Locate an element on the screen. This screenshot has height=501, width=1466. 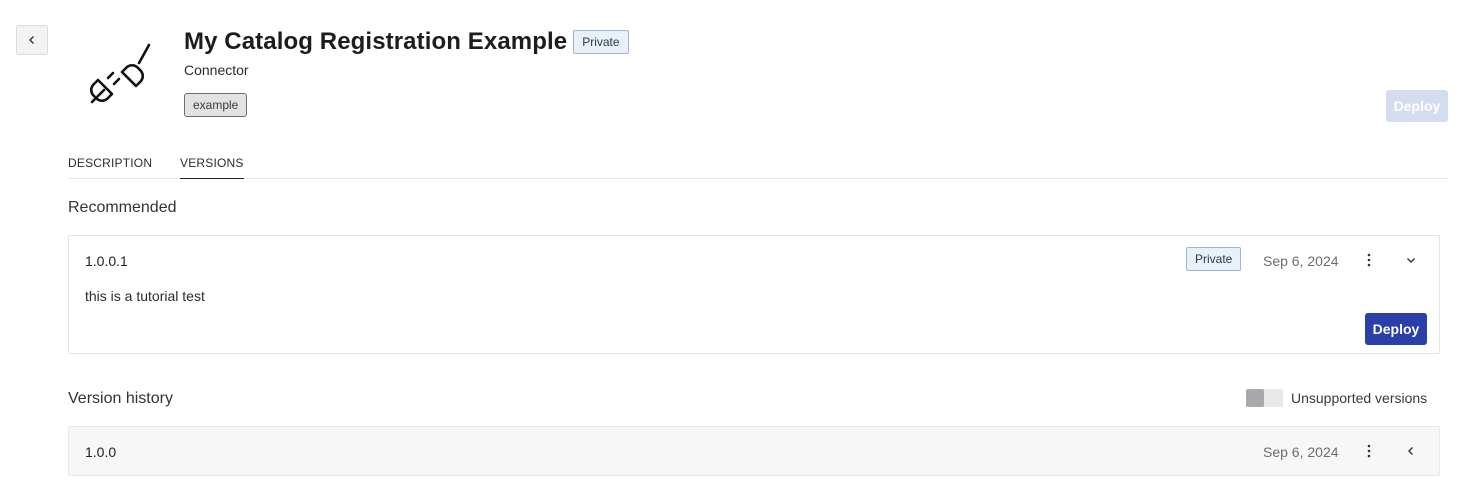
plug-connector-icon is located at coordinates (120, 73).